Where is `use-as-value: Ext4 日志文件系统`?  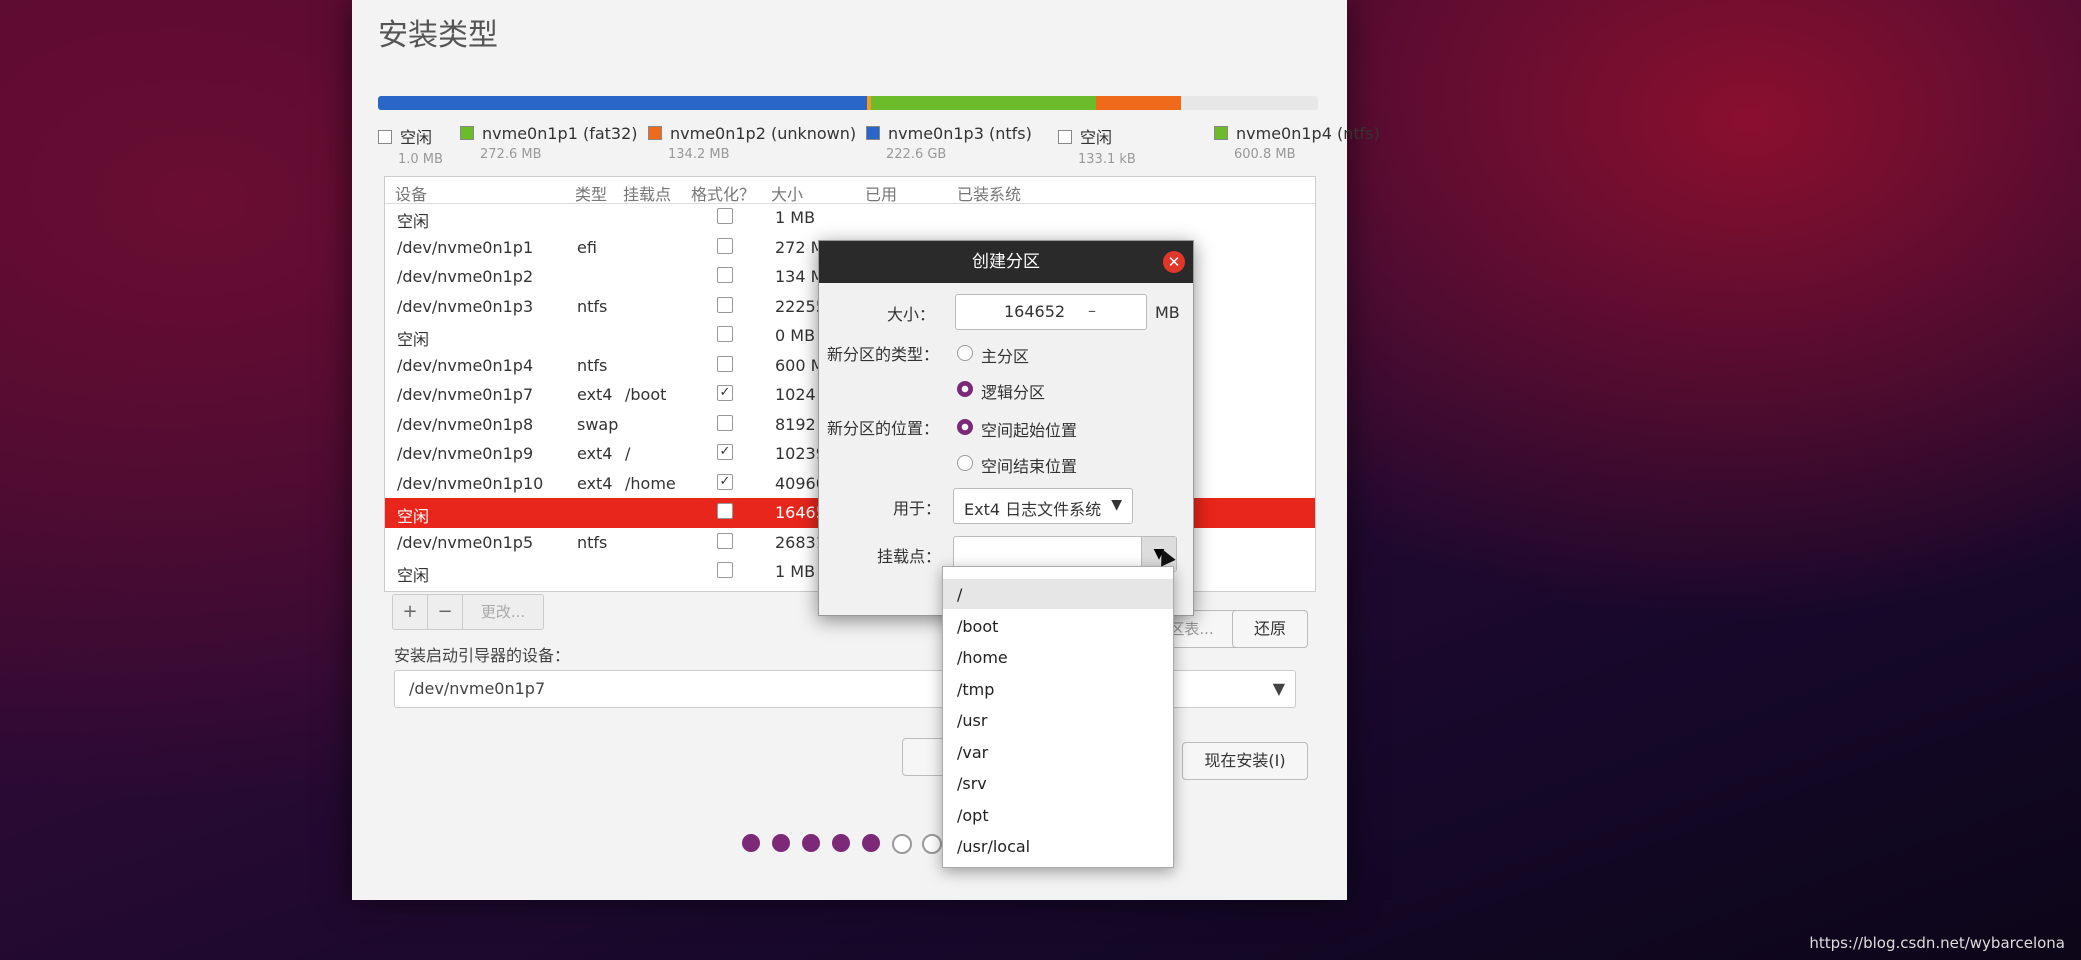
use-as-value: Ext4 日志文件系统 is located at coordinates (1033, 509).